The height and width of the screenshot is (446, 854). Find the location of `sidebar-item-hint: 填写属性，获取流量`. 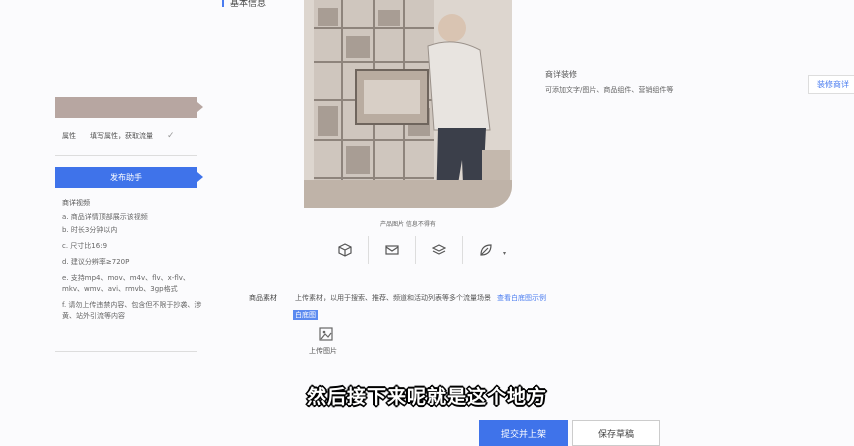

sidebar-item-hint: 填写属性，获取流量 is located at coordinates (121, 136).